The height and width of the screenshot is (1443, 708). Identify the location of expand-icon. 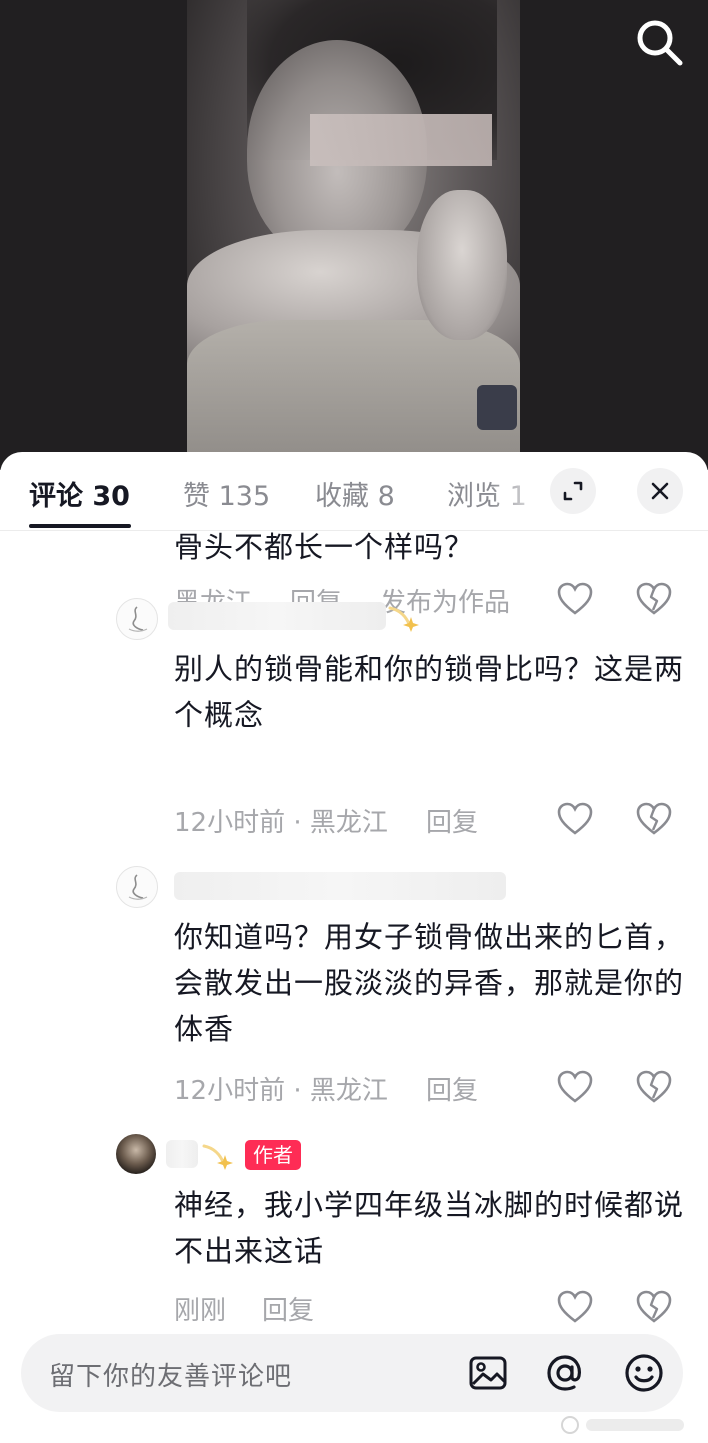
(573, 491).